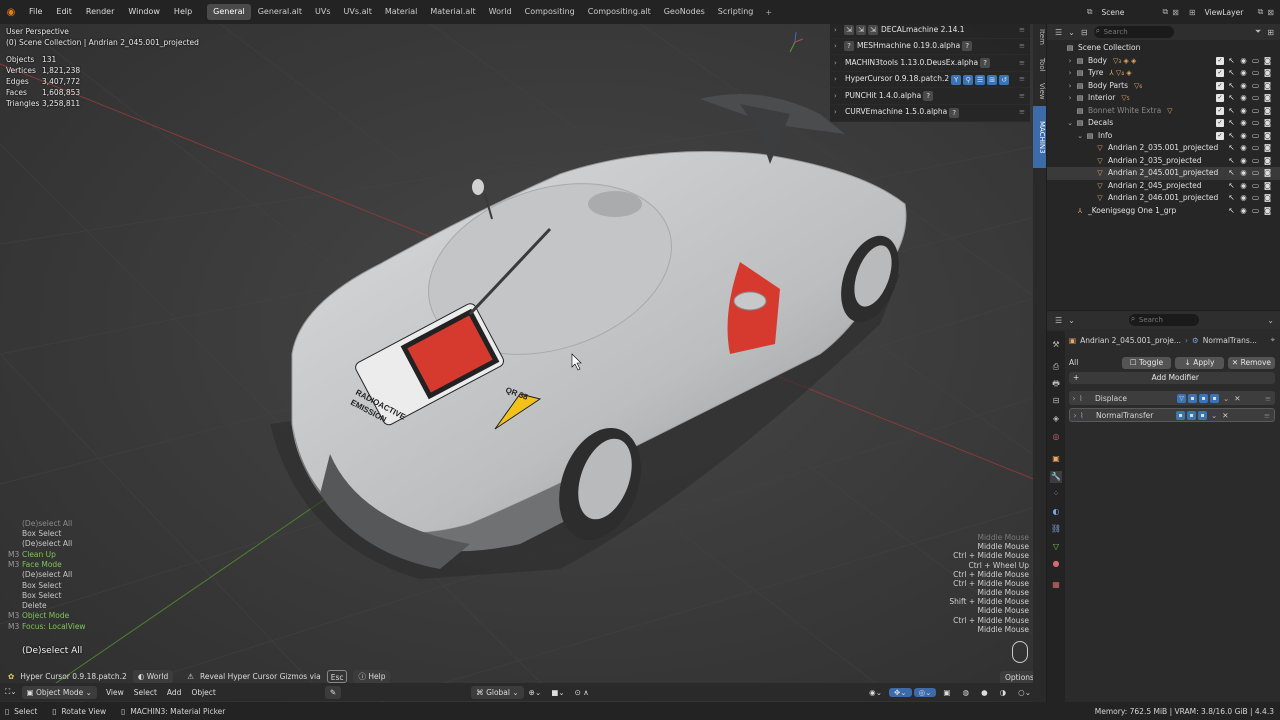 This screenshot has height=720, width=1280. I want to click on workspace-tab-material: Material, so click(401, 12).